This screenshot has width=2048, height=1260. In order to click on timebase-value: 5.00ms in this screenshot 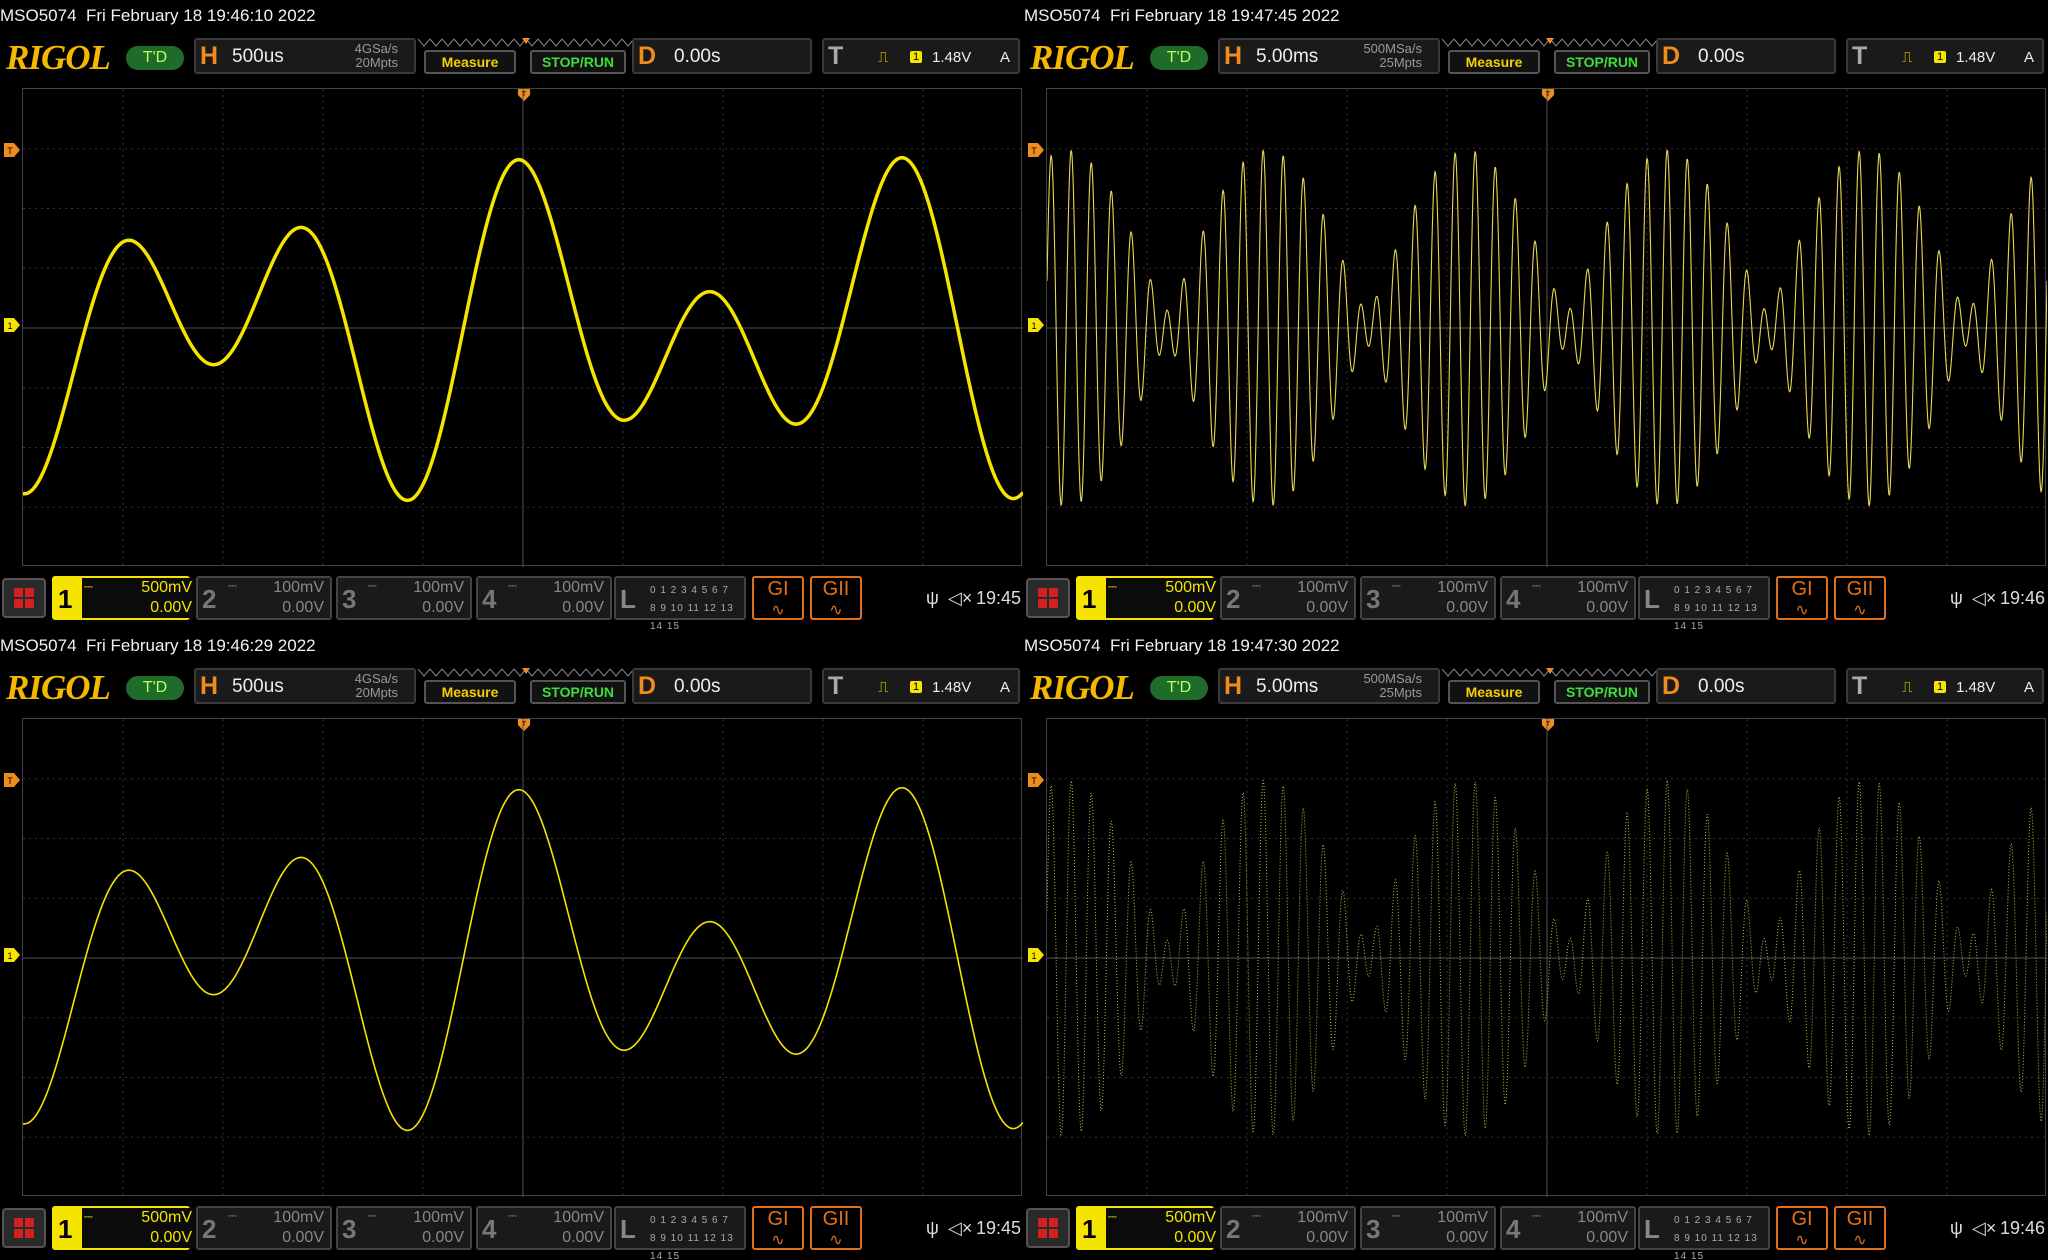, I will do `click(1287, 56)`.